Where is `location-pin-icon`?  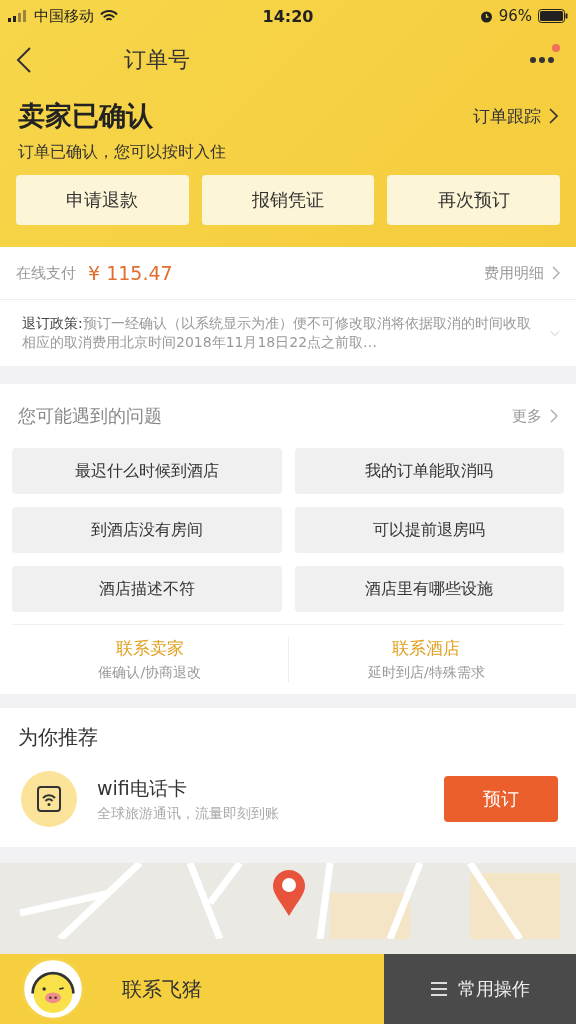 location-pin-icon is located at coordinates (289, 893).